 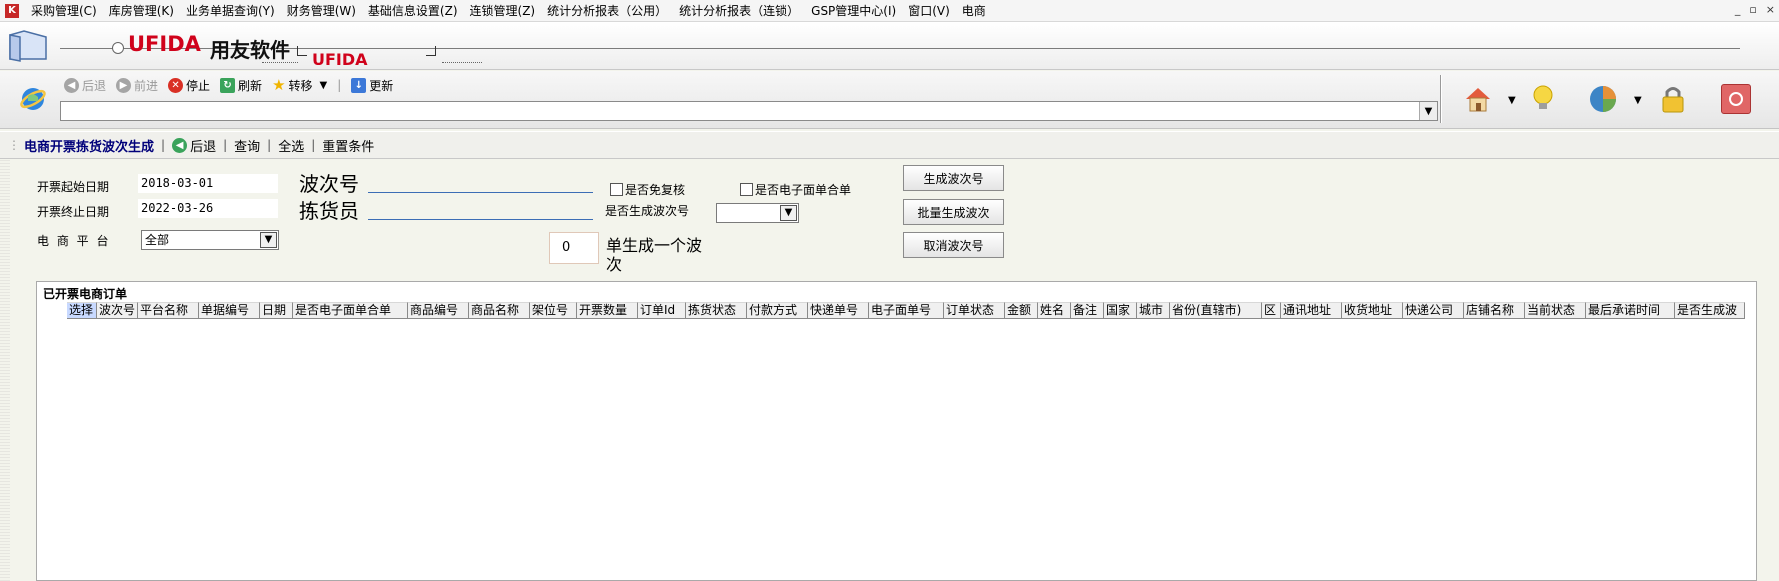 What do you see at coordinates (208, 183) in the screenshot?
I see `start-date-field: 2018-03-01` at bounding box center [208, 183].